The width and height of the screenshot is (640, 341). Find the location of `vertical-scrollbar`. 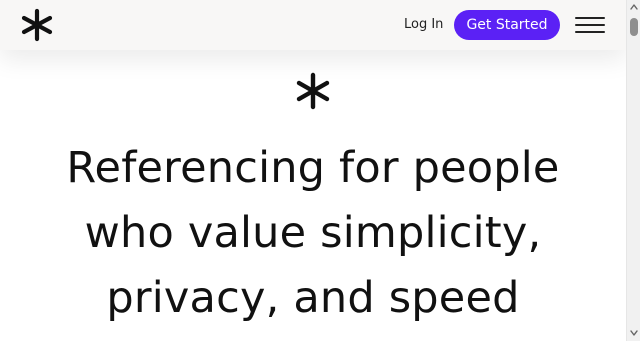

vertical-scrollbar is located at coordinates (633, 170).